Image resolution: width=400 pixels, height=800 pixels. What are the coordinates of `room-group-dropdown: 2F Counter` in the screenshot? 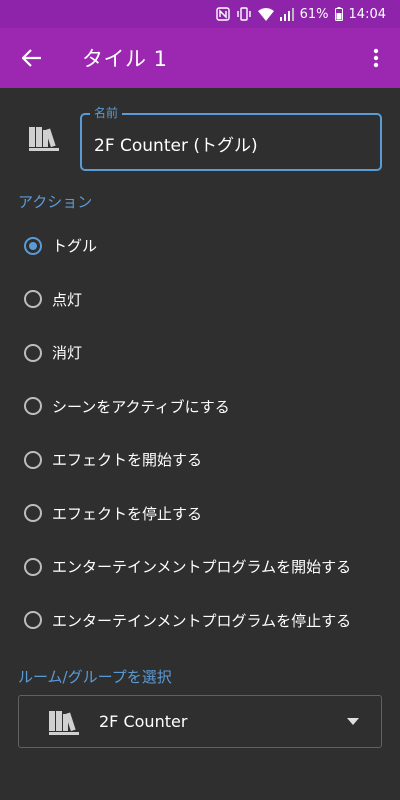 It's located at (200, 721).